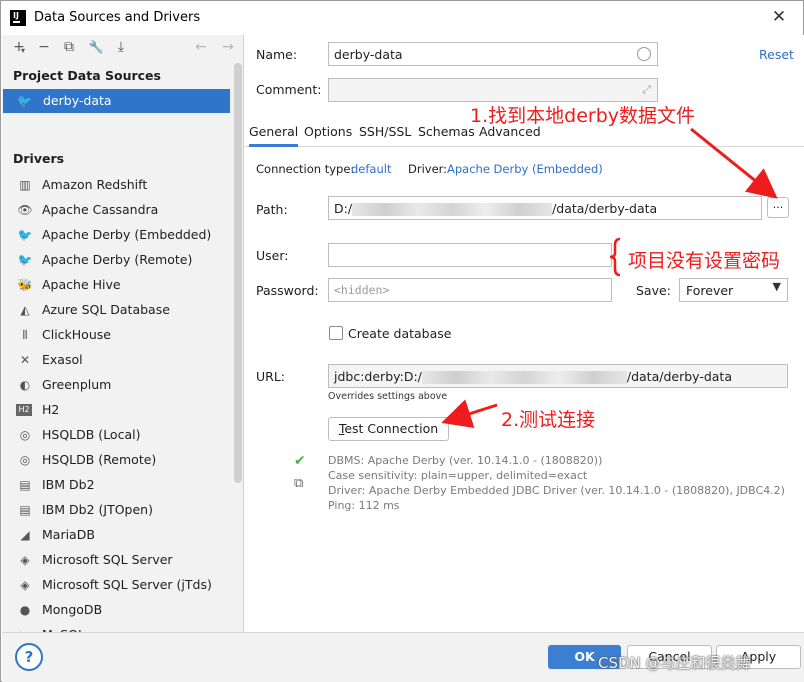 Image resolution: width=804 pixels, height=682 pixels. I want to click on driver-item: ◎ HSQLDB (Local), so click(117, 435).